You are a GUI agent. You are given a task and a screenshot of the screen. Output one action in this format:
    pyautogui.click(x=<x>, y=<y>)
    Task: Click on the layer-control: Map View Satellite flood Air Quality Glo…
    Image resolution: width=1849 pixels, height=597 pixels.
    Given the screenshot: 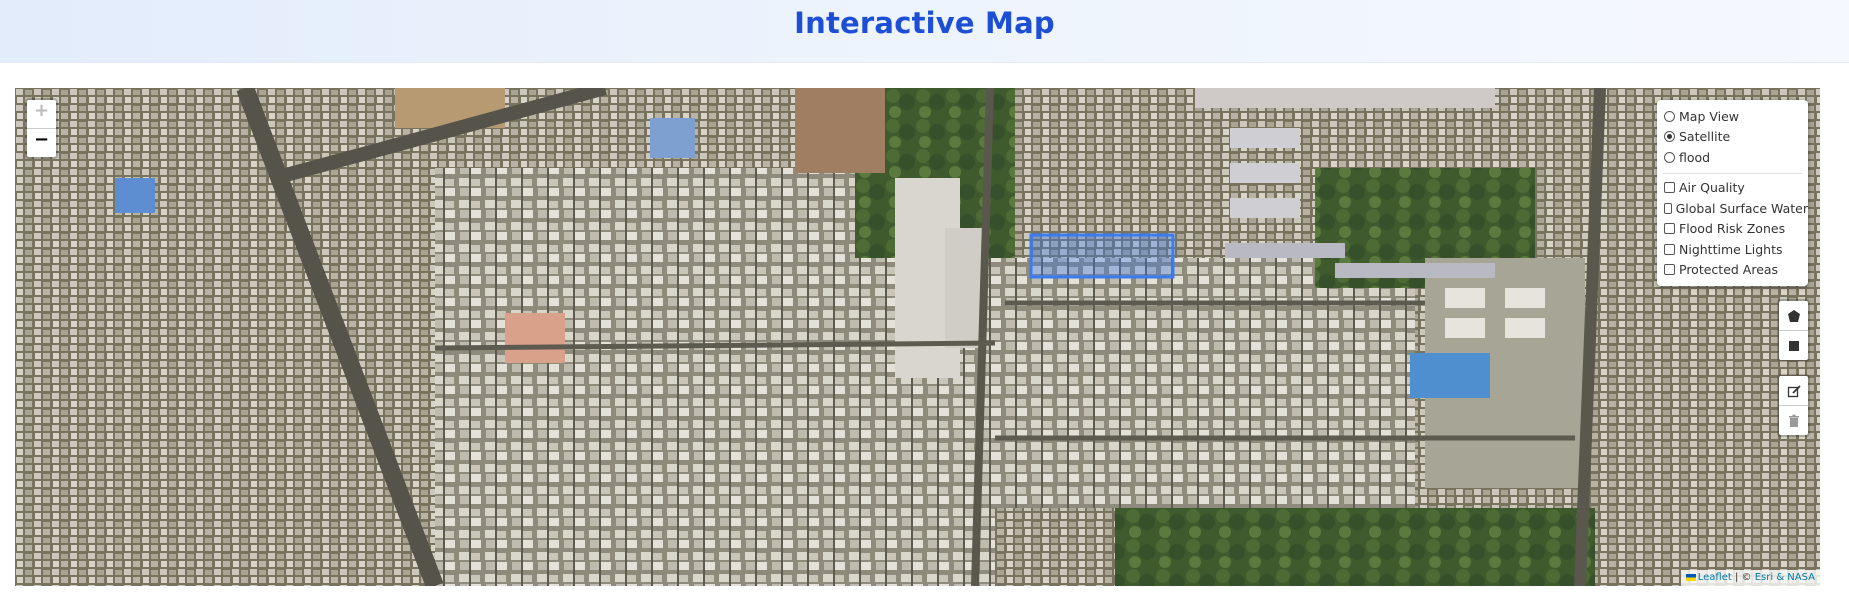 What is the action you would take?
    pyautogui.click(x=1732, y=193)
    